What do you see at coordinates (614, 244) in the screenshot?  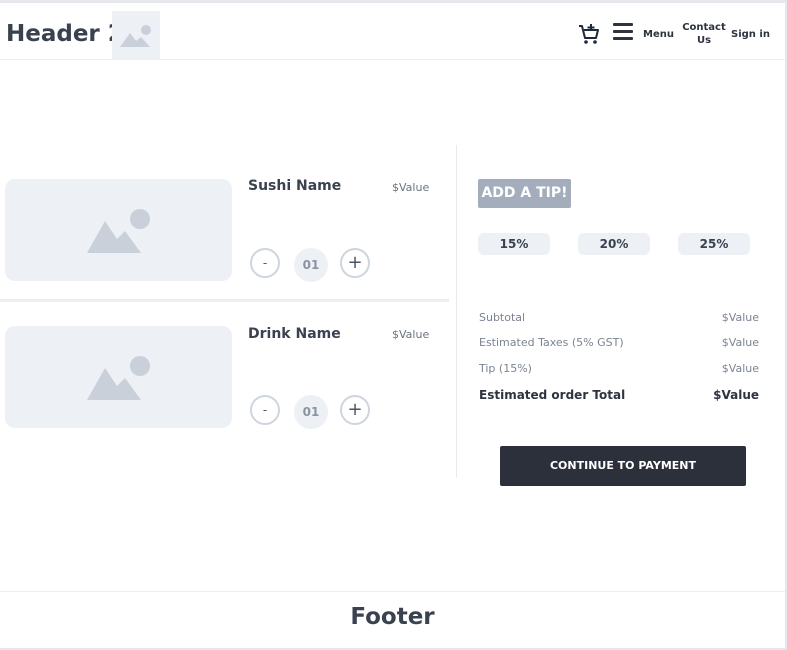 I see `tip-option-20: 20%` at bounding box center [614, 244].